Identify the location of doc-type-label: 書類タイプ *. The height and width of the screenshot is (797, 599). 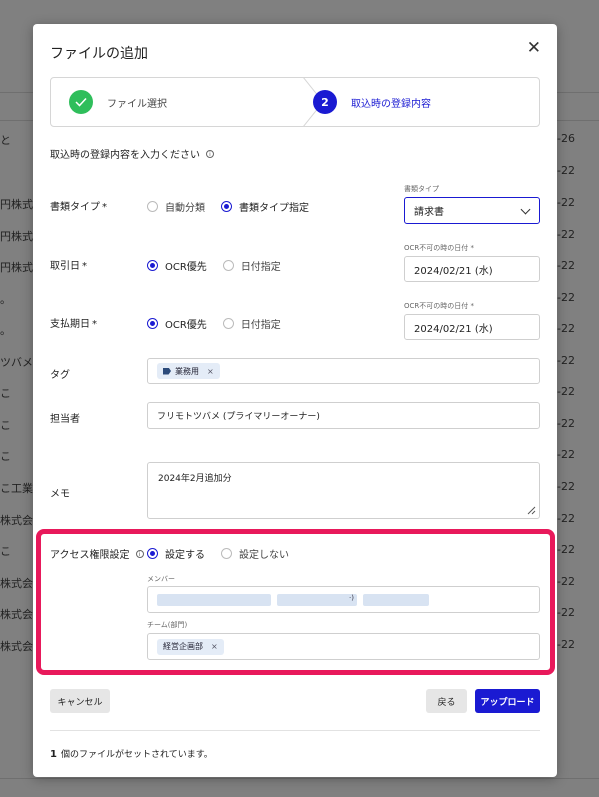
(78, 205).